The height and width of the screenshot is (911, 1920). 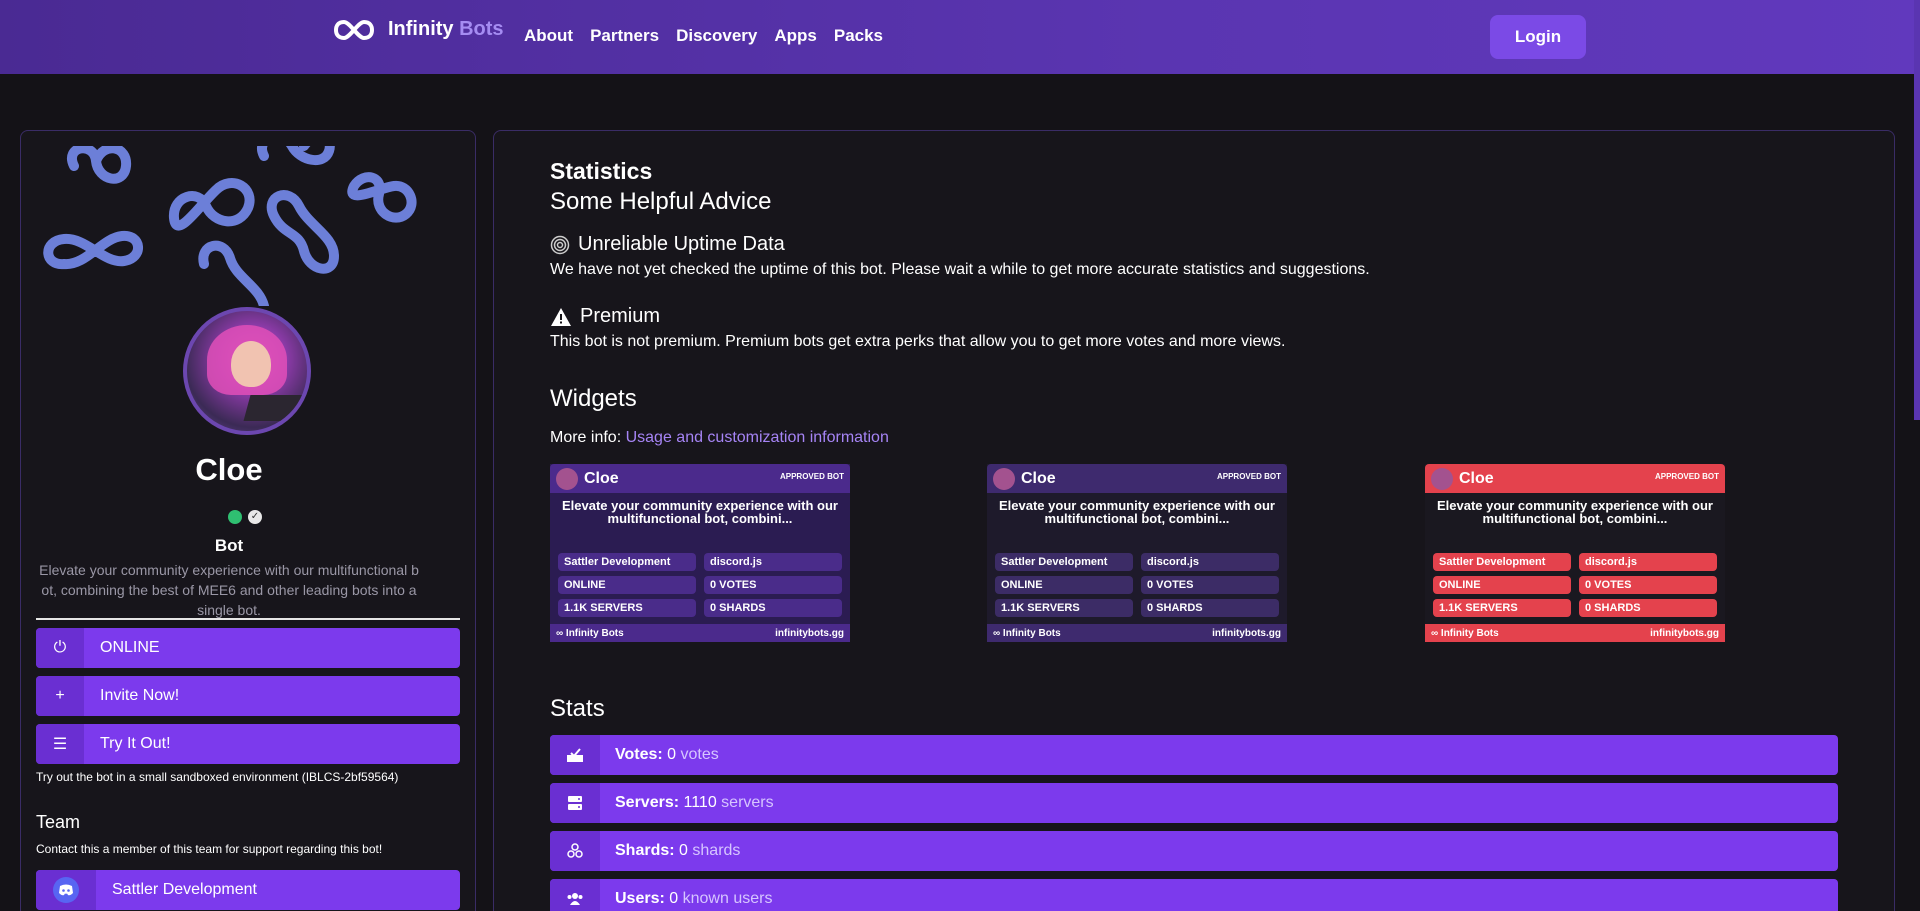 I want to click on scrollbar-thumb, so click(x=1917, y=210).